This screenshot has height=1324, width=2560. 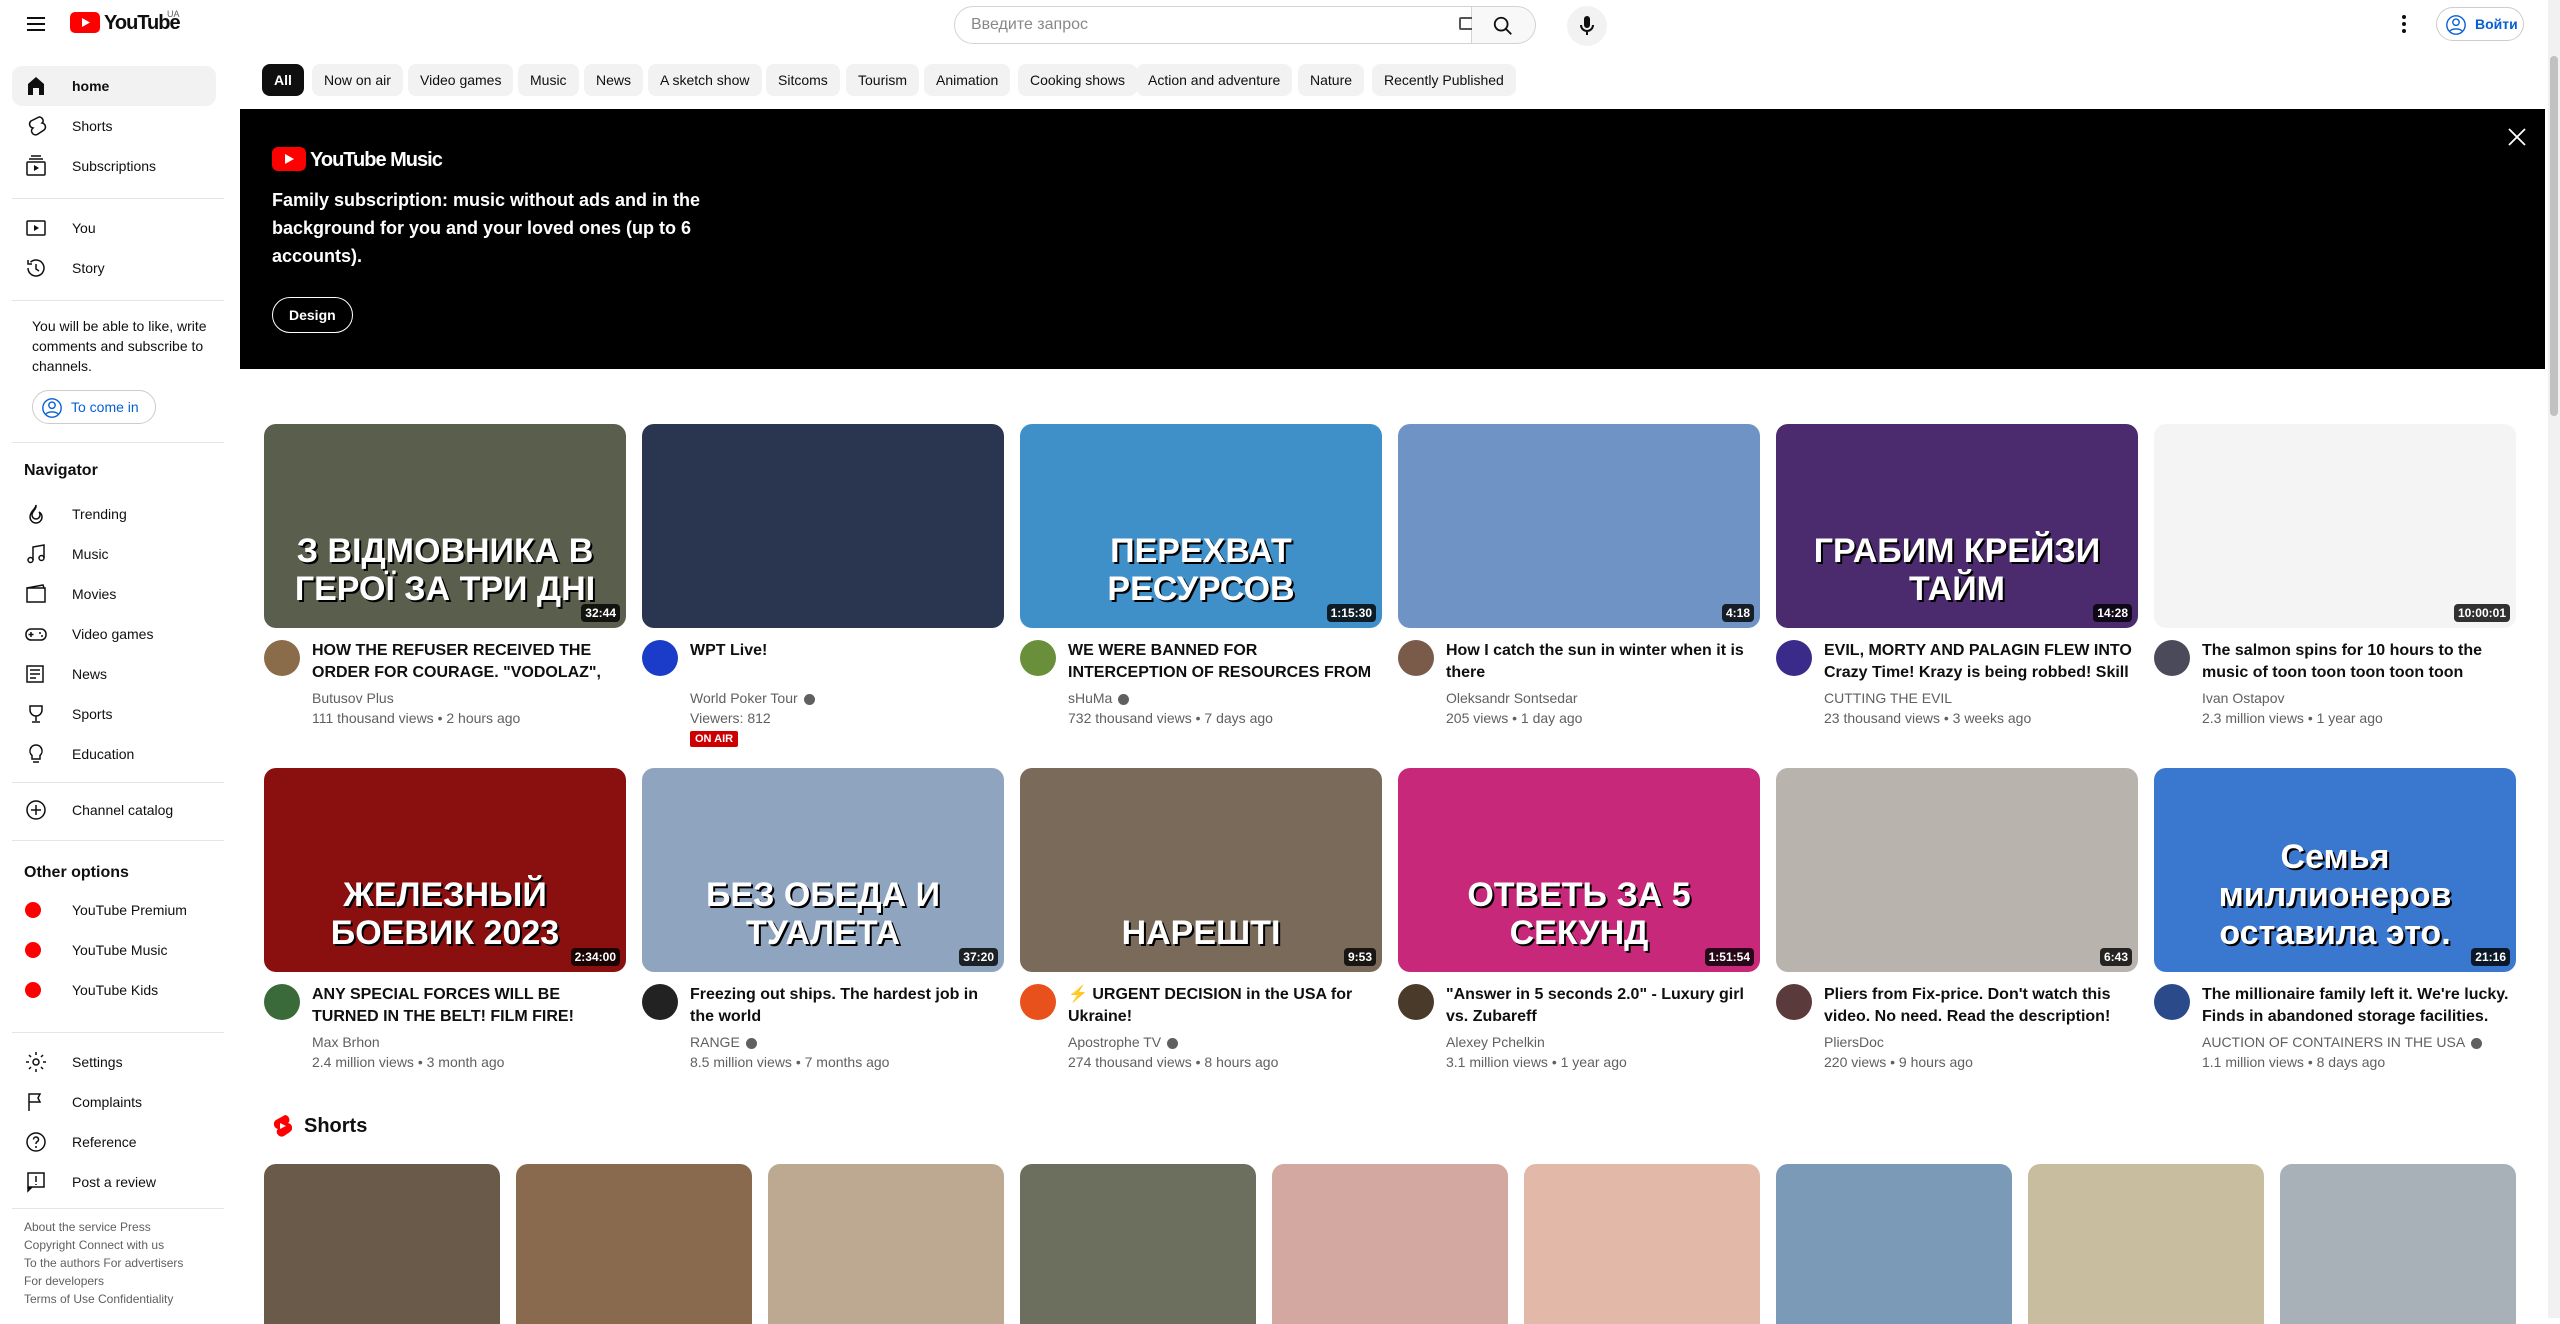 I want to click on channel-name: PliersDoc, so click(x=1854, y=1042).